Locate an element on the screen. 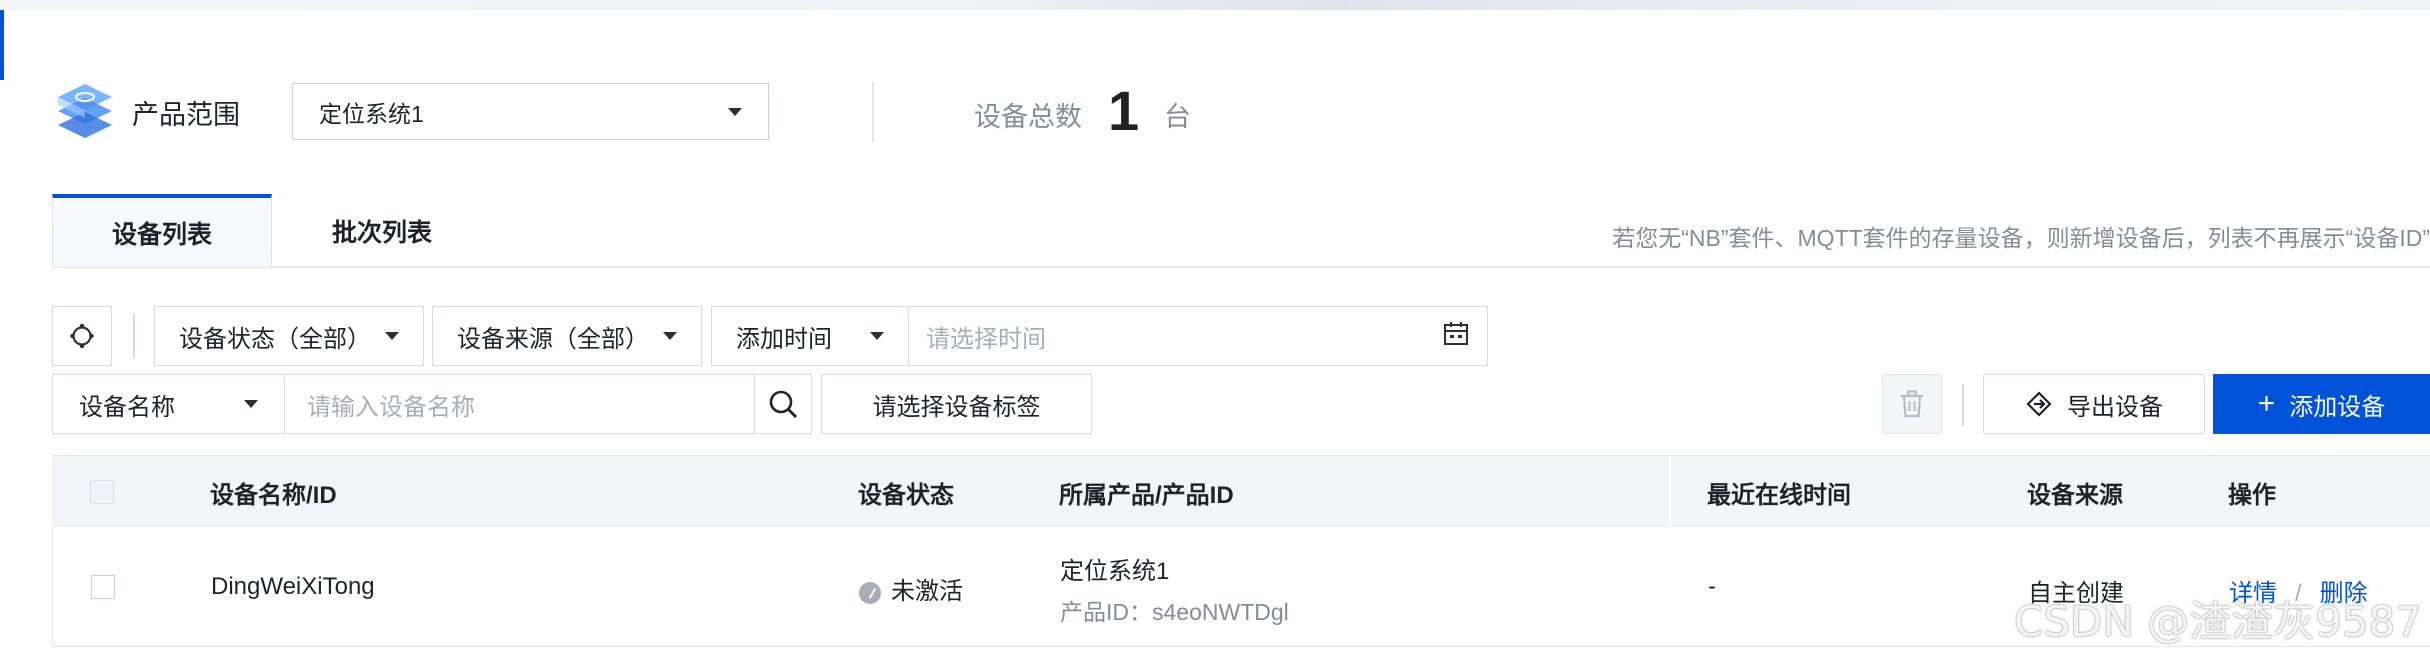 This screenshot has width=2430, height=658. time-type-select: 添加时间 is located at coordinates (810, 336).